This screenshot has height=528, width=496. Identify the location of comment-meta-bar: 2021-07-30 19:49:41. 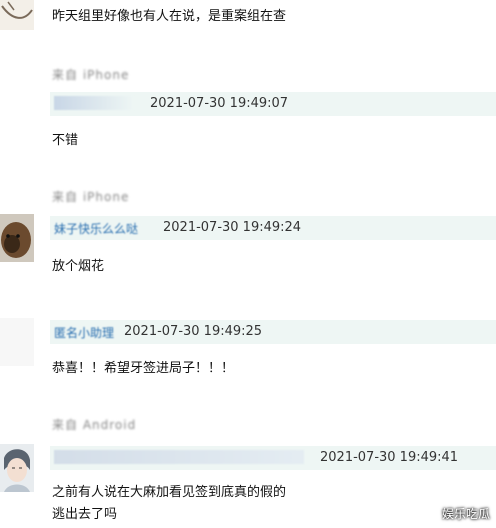
(273, 458).